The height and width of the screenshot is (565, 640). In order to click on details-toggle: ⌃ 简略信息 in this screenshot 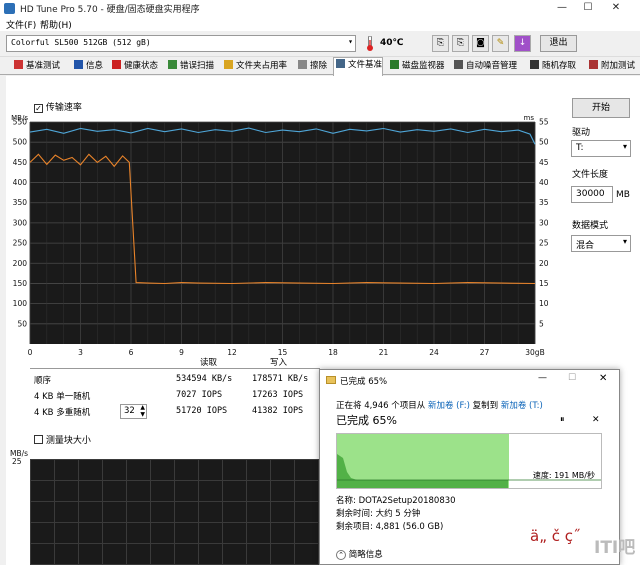, I will do `click(359, 554)`.